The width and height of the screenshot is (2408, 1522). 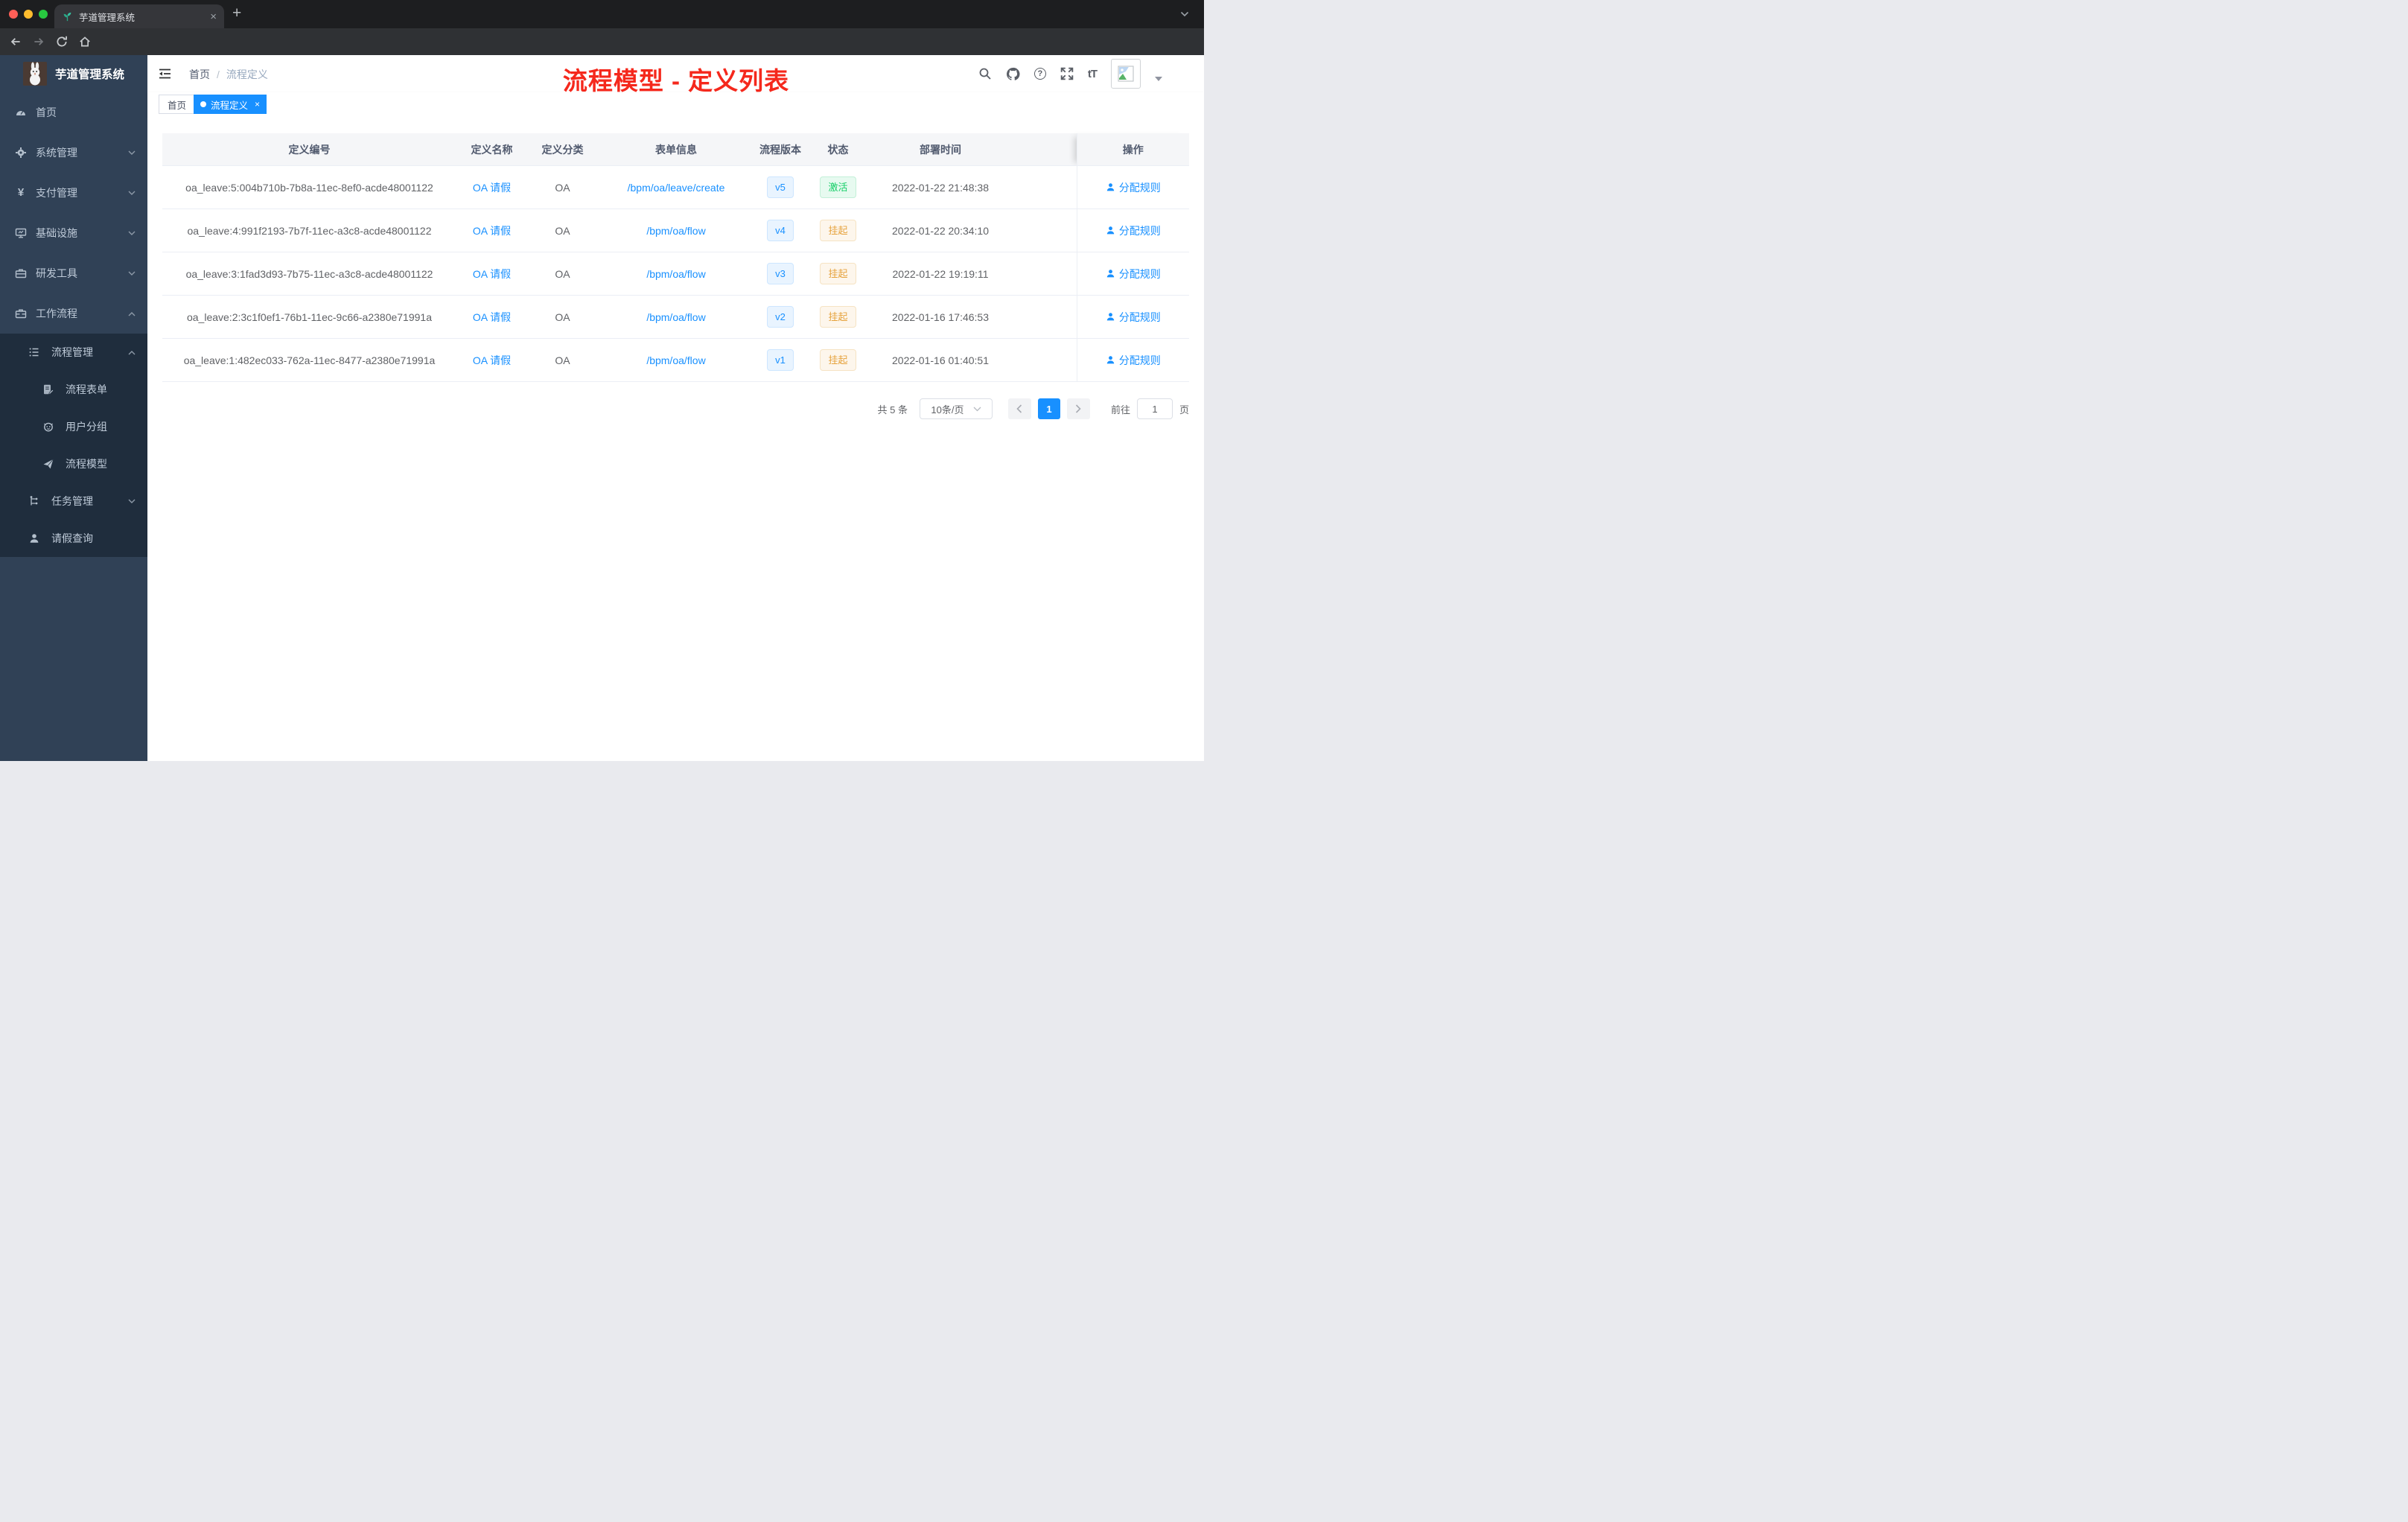 What do you see at coordinates (43, 14) in the screenshot?
I see `window-zoom-button` at bounding box center [43, 14].